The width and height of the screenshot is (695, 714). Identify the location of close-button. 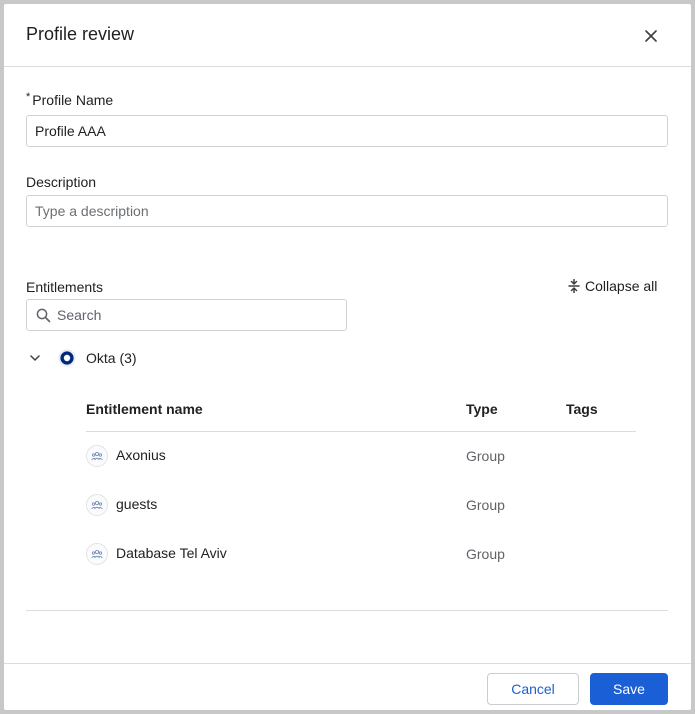
(651, 36).